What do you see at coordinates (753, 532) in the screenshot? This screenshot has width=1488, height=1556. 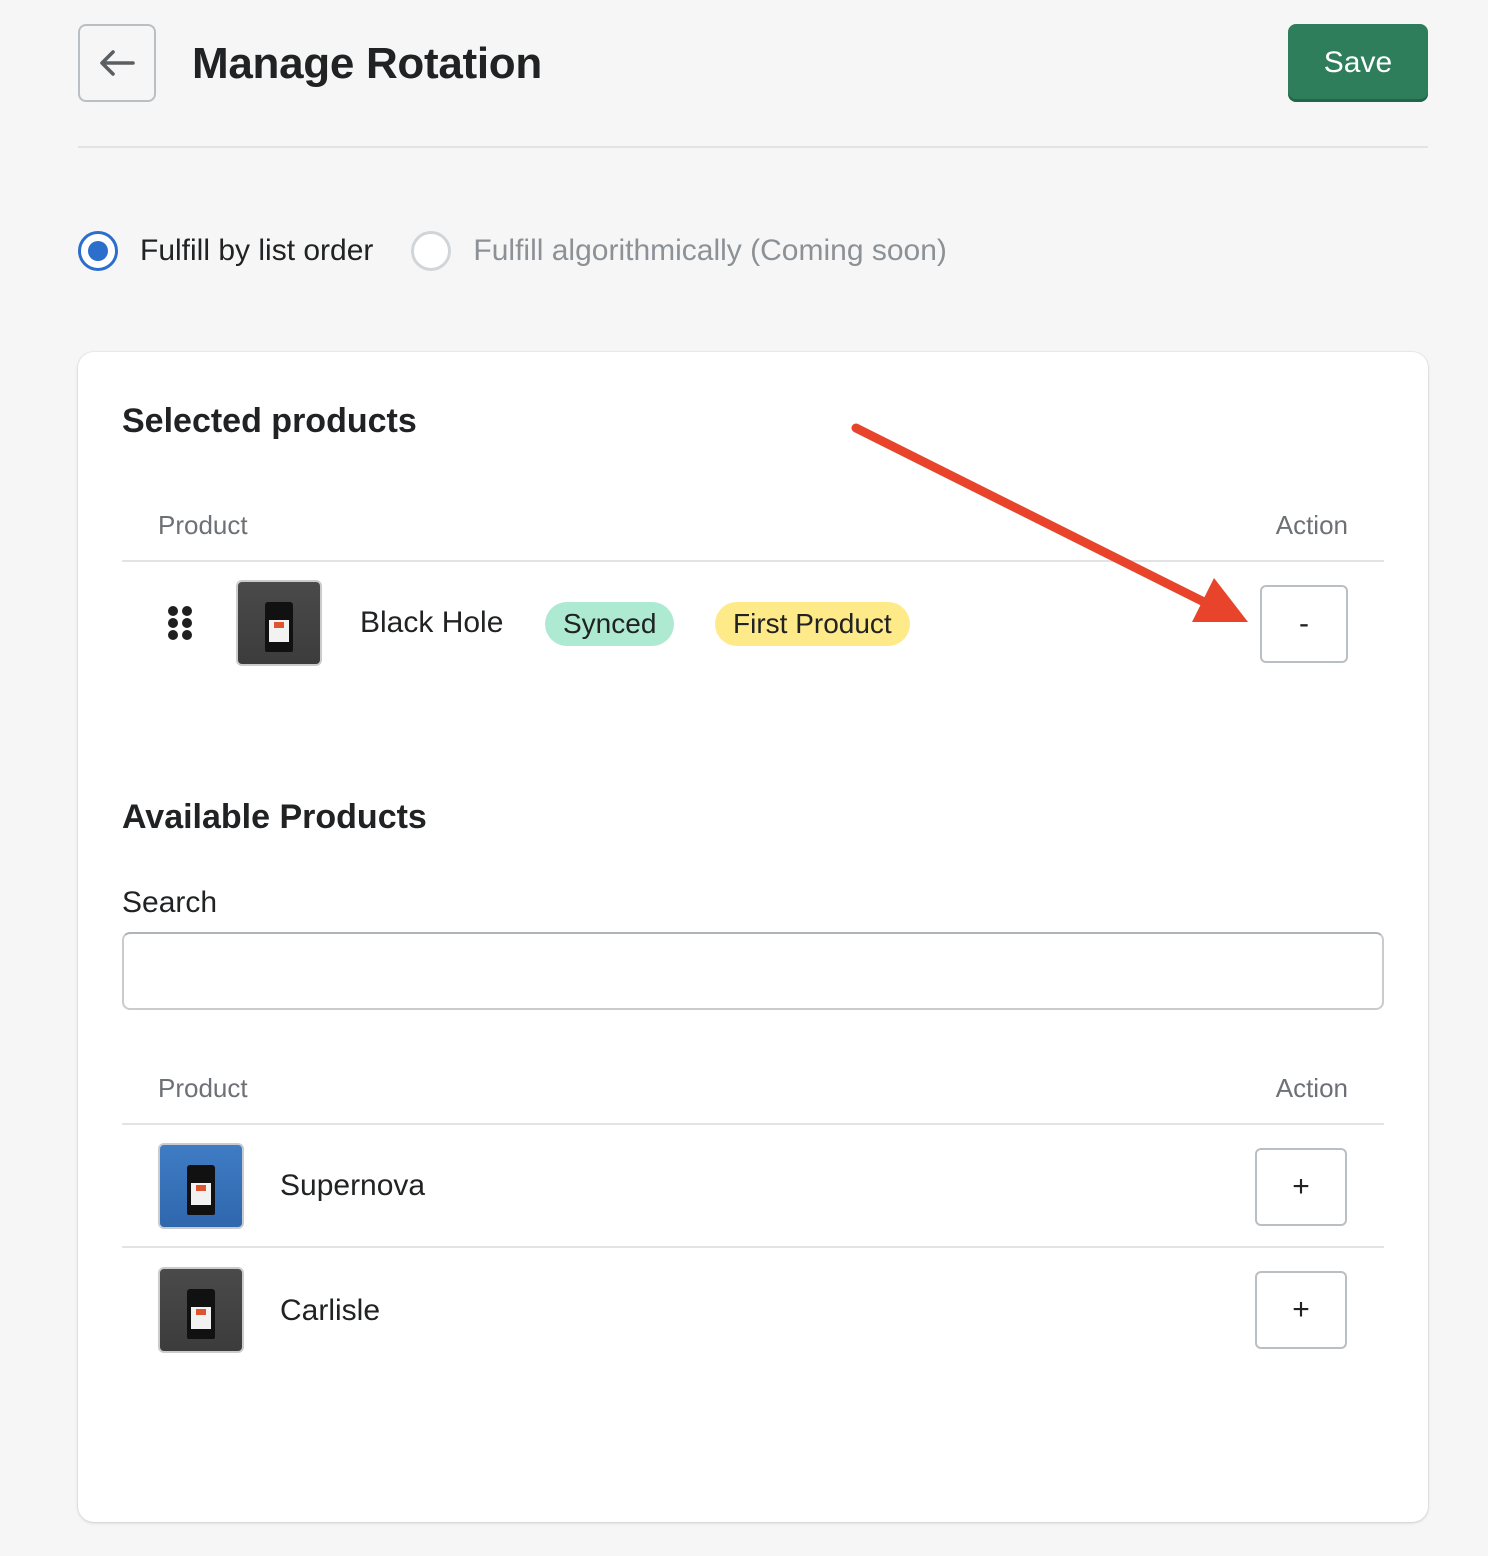 I see `selected-table-header: Product Action` at bounding box center [753, 532].